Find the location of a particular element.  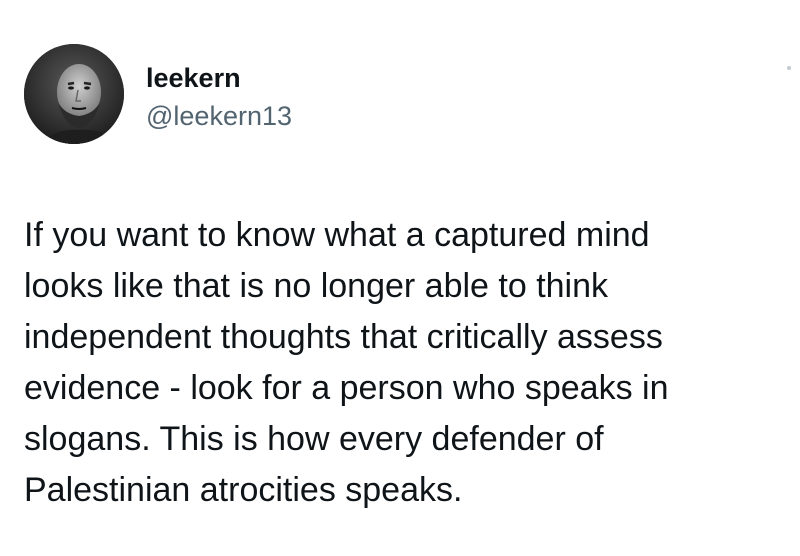

avatar-photo-icon is located at coordinates (74, 94).